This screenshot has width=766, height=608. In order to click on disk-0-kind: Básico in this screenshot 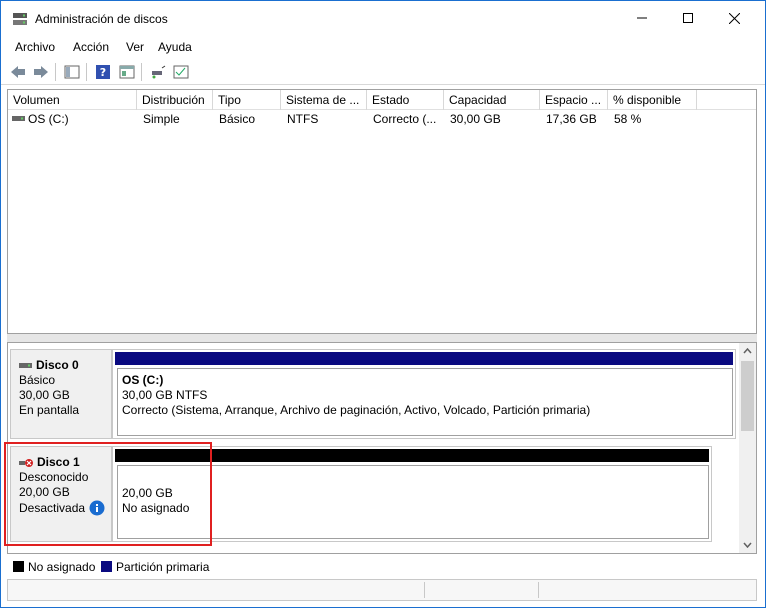, I will do `click(37, 380)`.